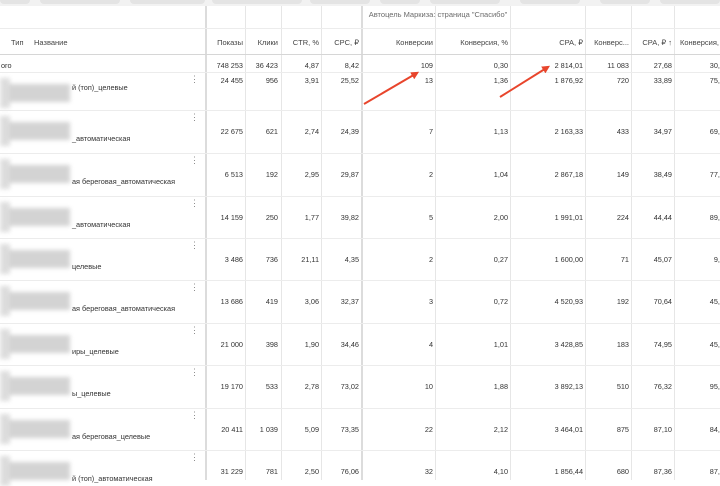 The width and height of the screenshot is (720, 486). I want to click on arrow-to-cpa, so click(525, 81).